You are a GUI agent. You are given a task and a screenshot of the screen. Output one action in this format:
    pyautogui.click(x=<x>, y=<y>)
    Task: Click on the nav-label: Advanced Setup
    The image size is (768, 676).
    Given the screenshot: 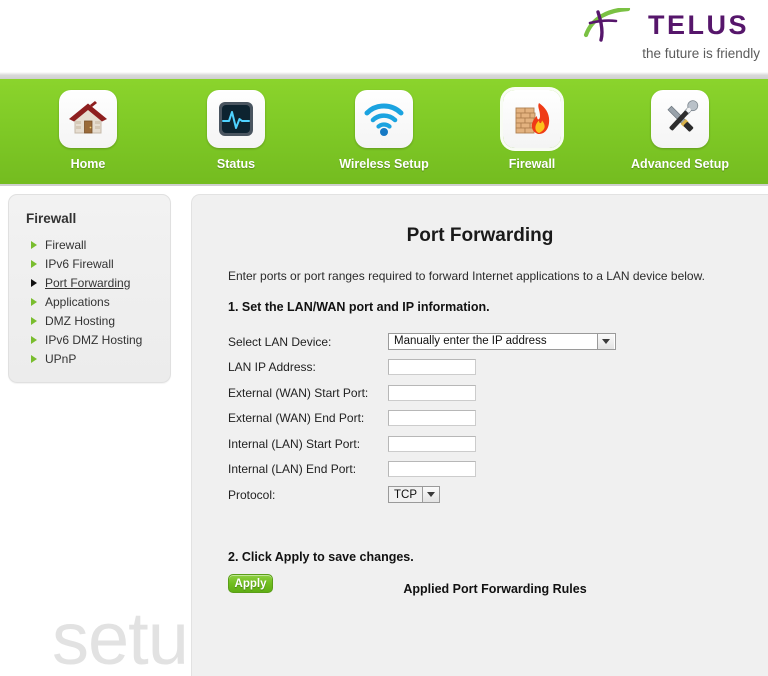 What is the action you would take?
    pyautogui.click(x=680, y=164)
    